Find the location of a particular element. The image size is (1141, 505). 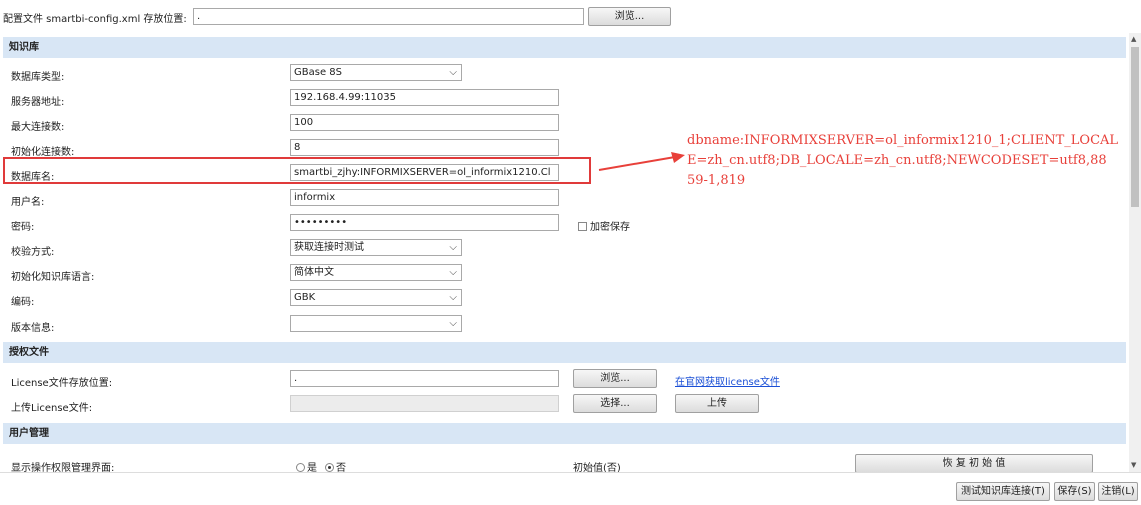

annotation-line-3: 59-1,819 is located at coordinates (716, 180).